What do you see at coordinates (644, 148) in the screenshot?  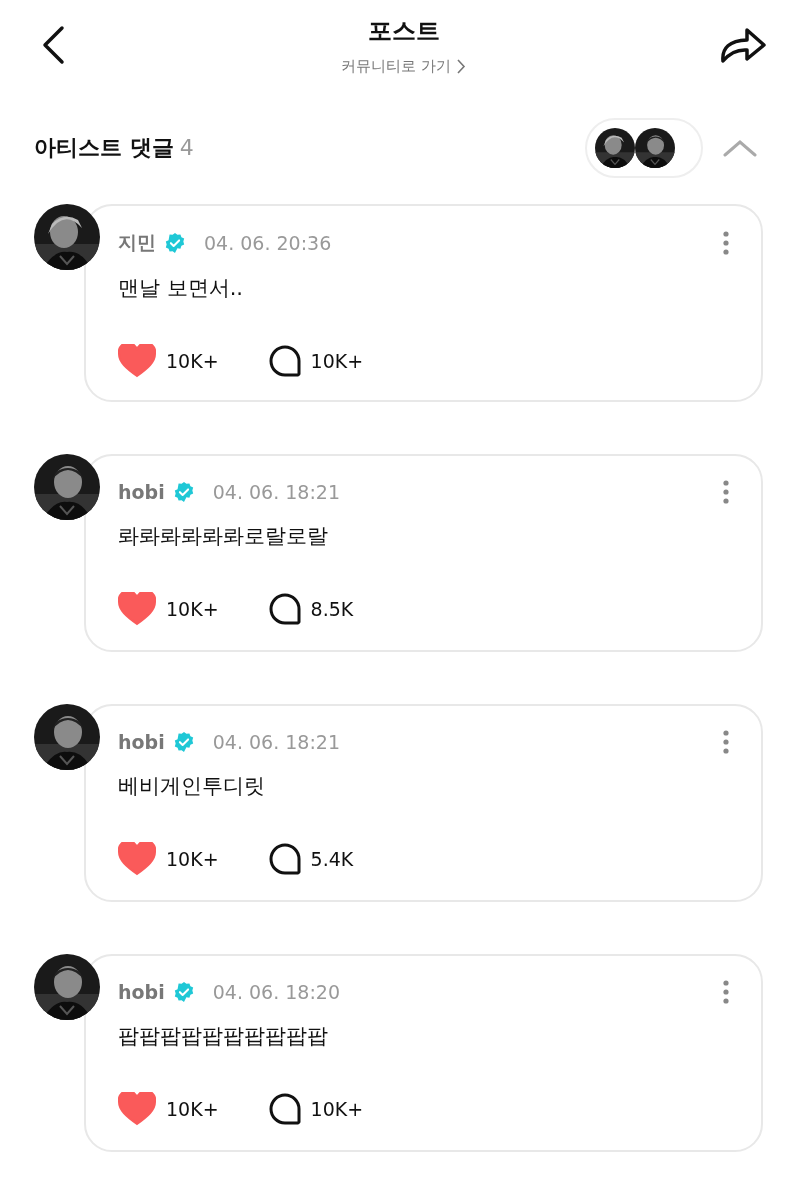 I see `artist-avatars` at bounding box center [644, 148].